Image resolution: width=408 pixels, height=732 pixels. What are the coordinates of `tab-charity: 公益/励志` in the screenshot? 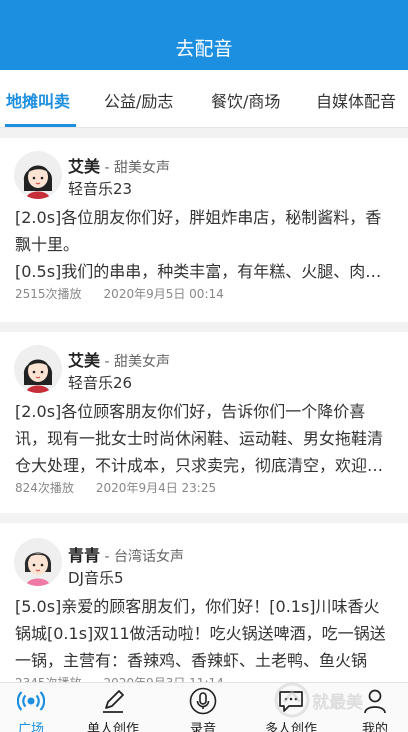 It's located at (138, 100).